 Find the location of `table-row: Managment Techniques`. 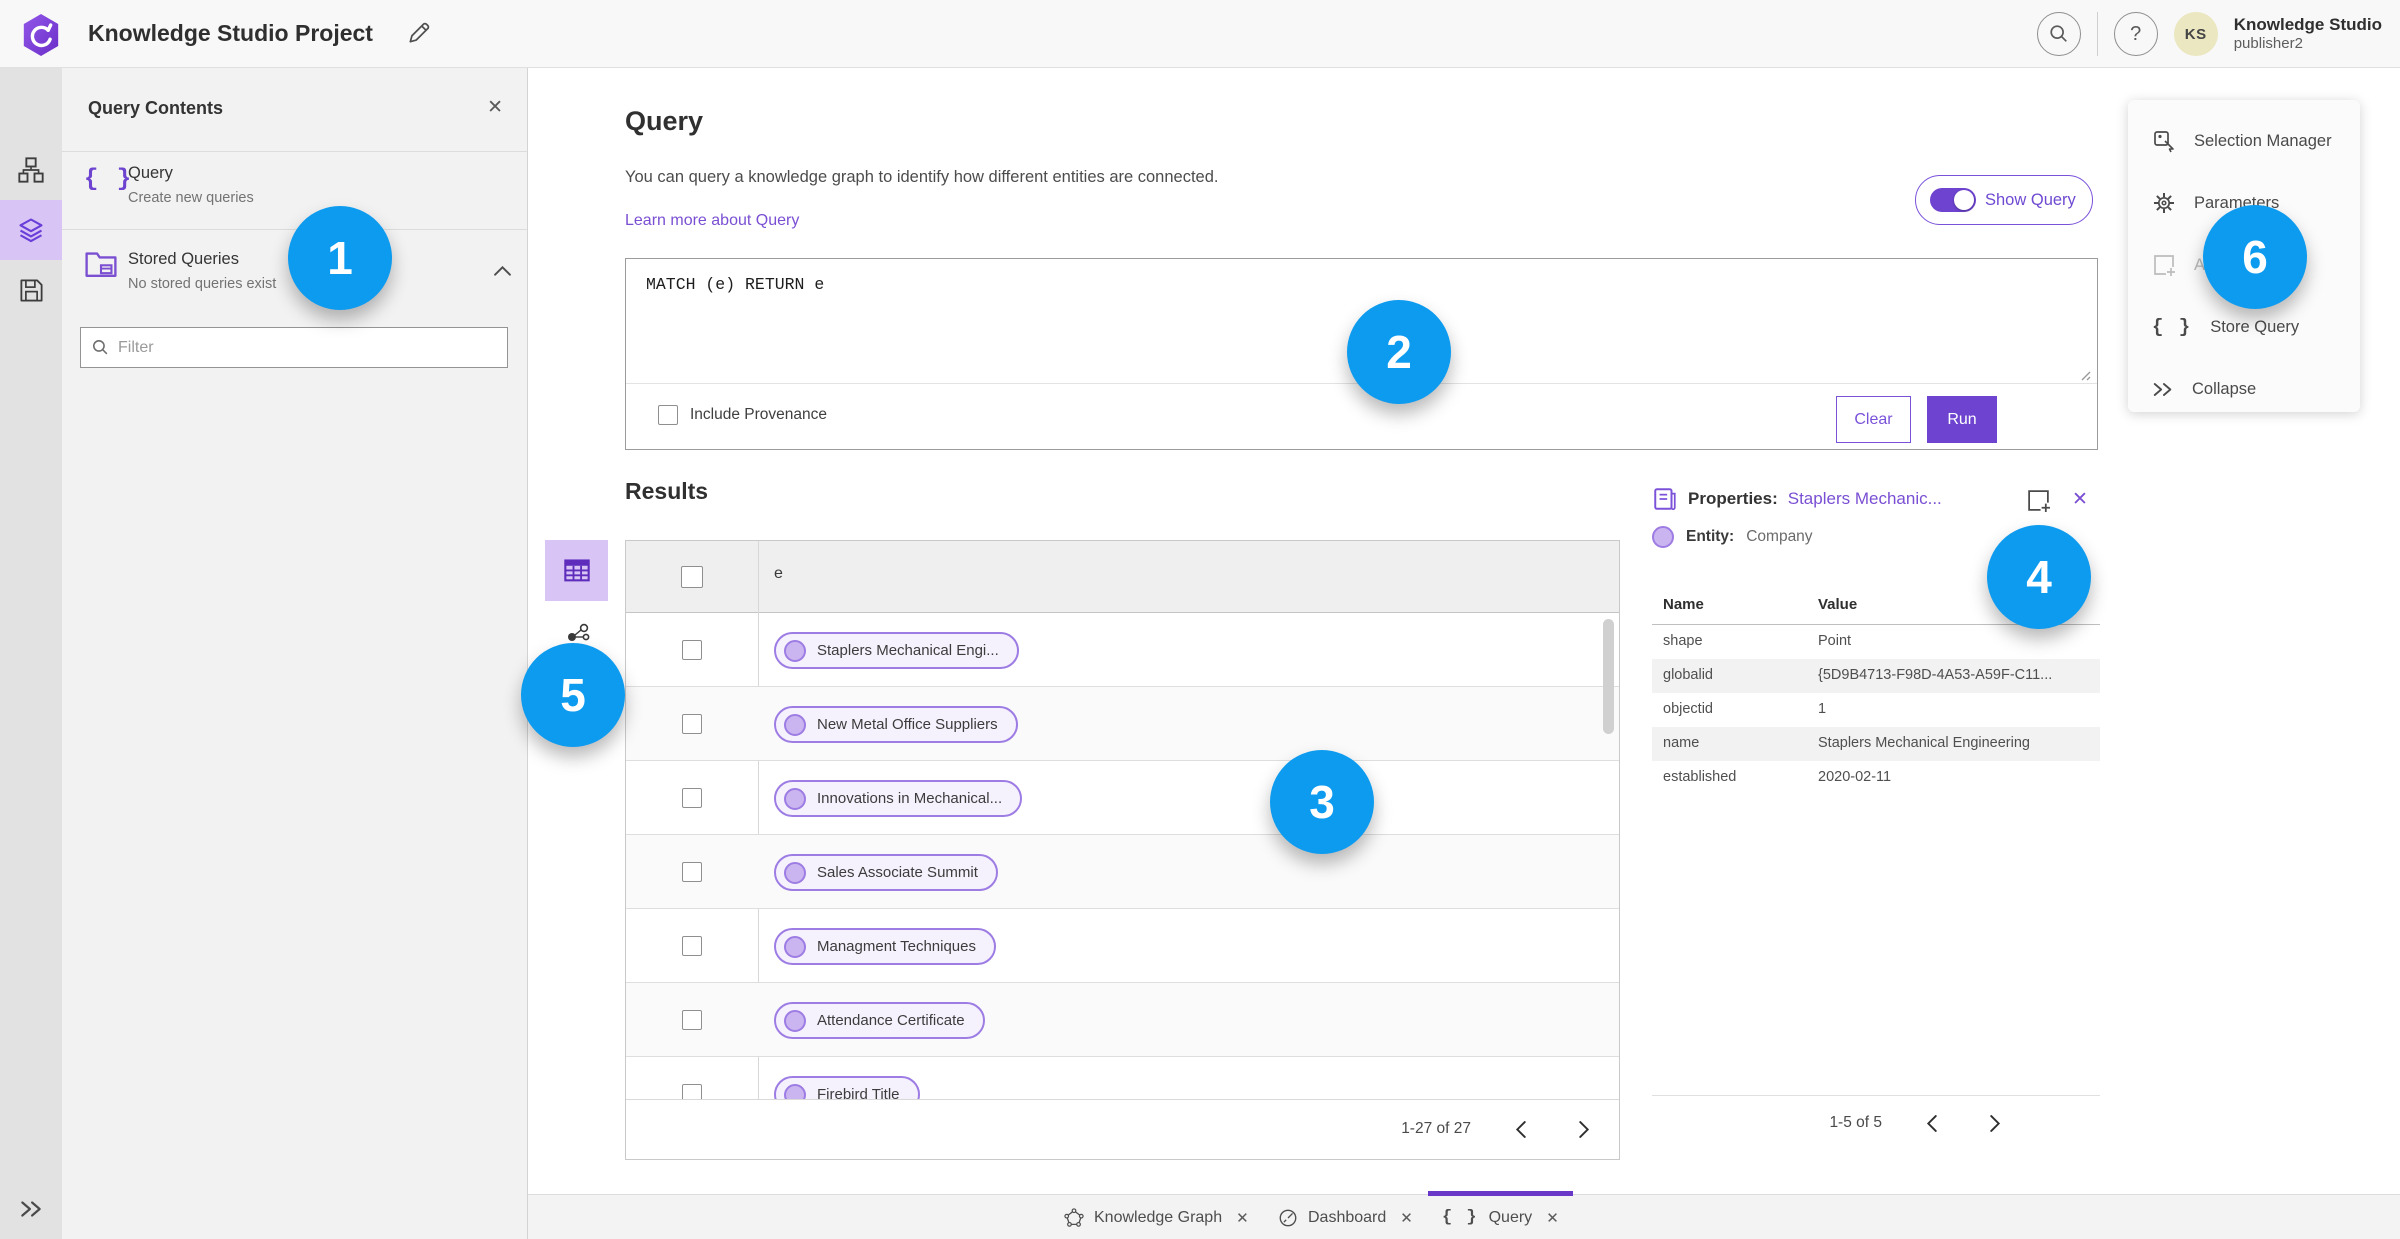

table-row: Managment Techniques is located at coordinates (1122, 946).